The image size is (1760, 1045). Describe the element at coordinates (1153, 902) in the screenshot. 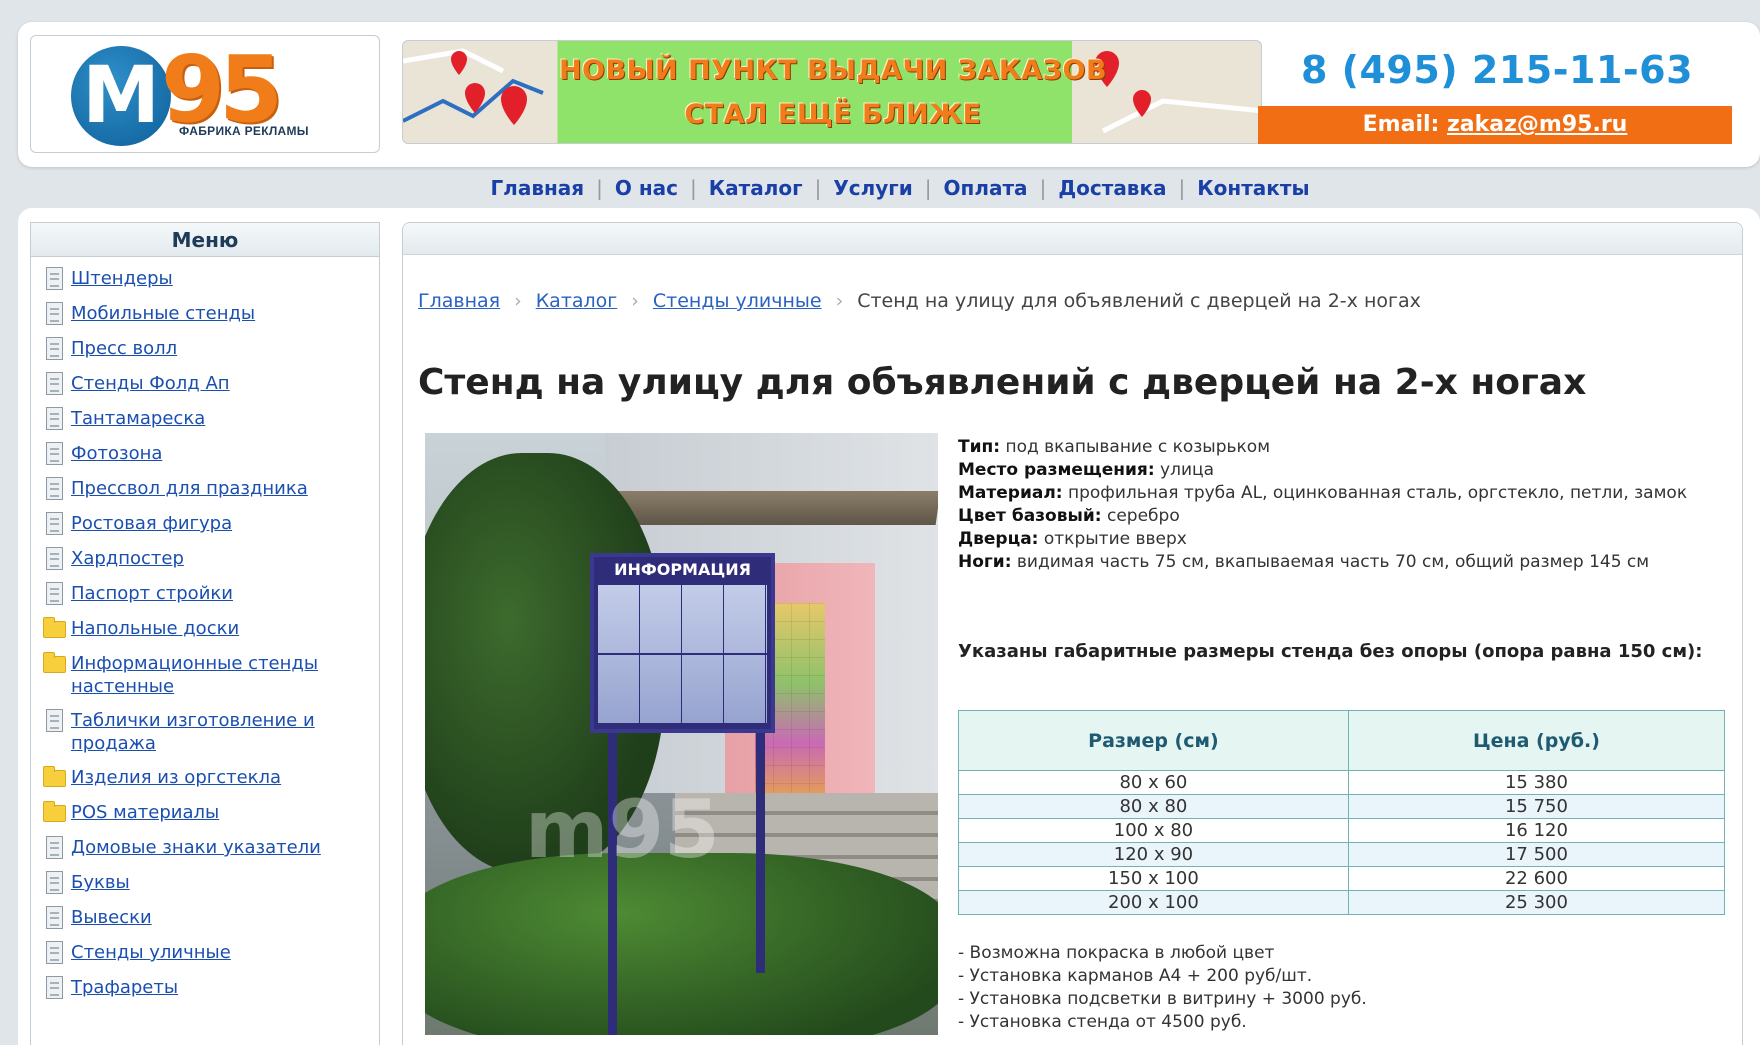

I see `size-cell: 200 x 100` at that location.